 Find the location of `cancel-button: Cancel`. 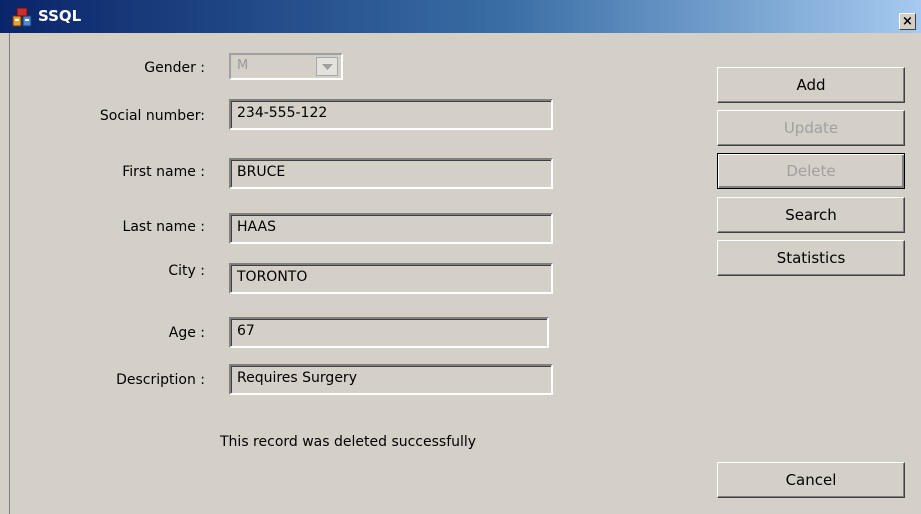

cancel-button: Cancel is located at coordinates (811, 480).